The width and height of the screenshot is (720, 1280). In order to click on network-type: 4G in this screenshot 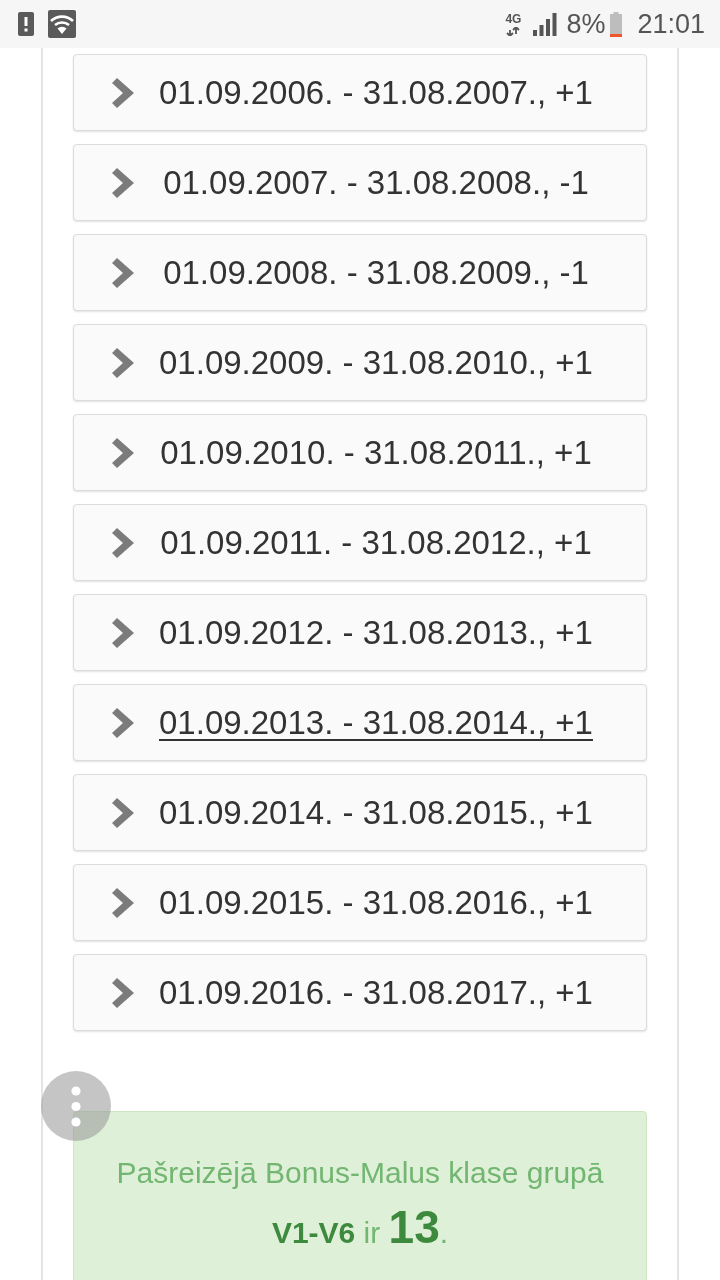, I will do `click(513, 18)`.